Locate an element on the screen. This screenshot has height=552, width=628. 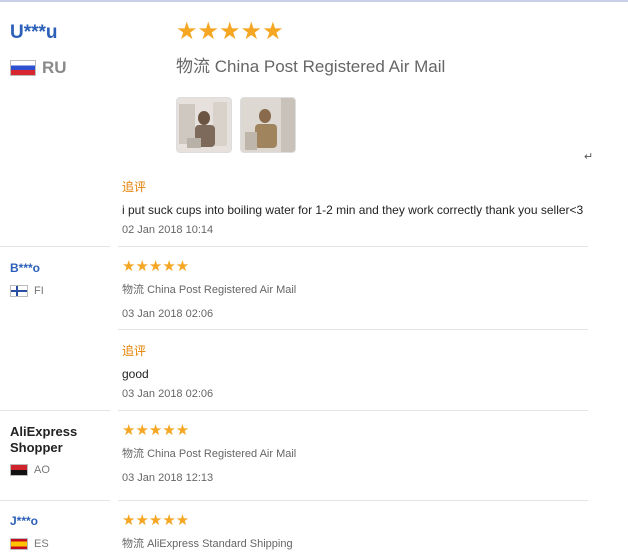
review-date: 03 Jan 2018 02:06 is located at coordinates (168, 314).